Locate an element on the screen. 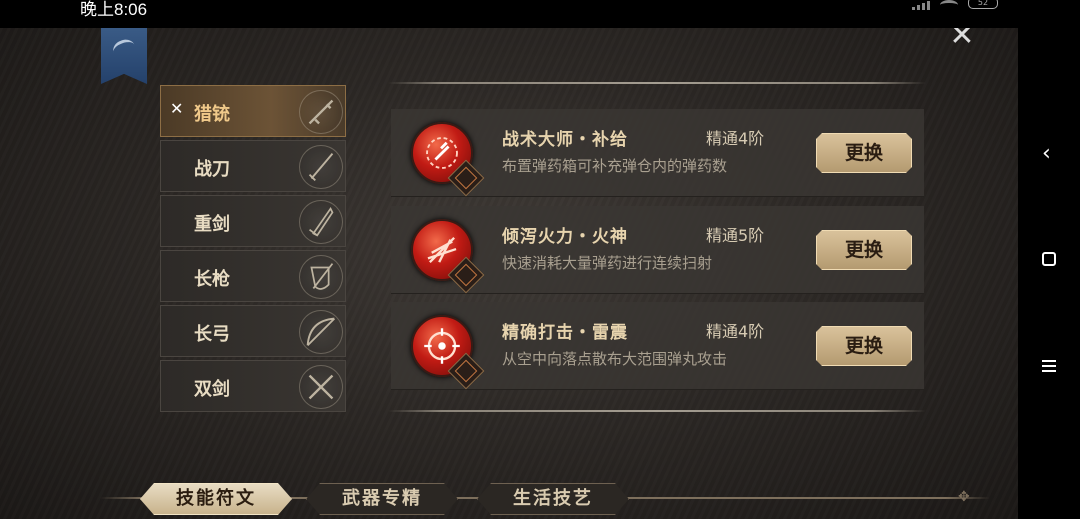 The width and height of the screenshot is (1080, 519). bow-icon is located at coordinates (321, 332).